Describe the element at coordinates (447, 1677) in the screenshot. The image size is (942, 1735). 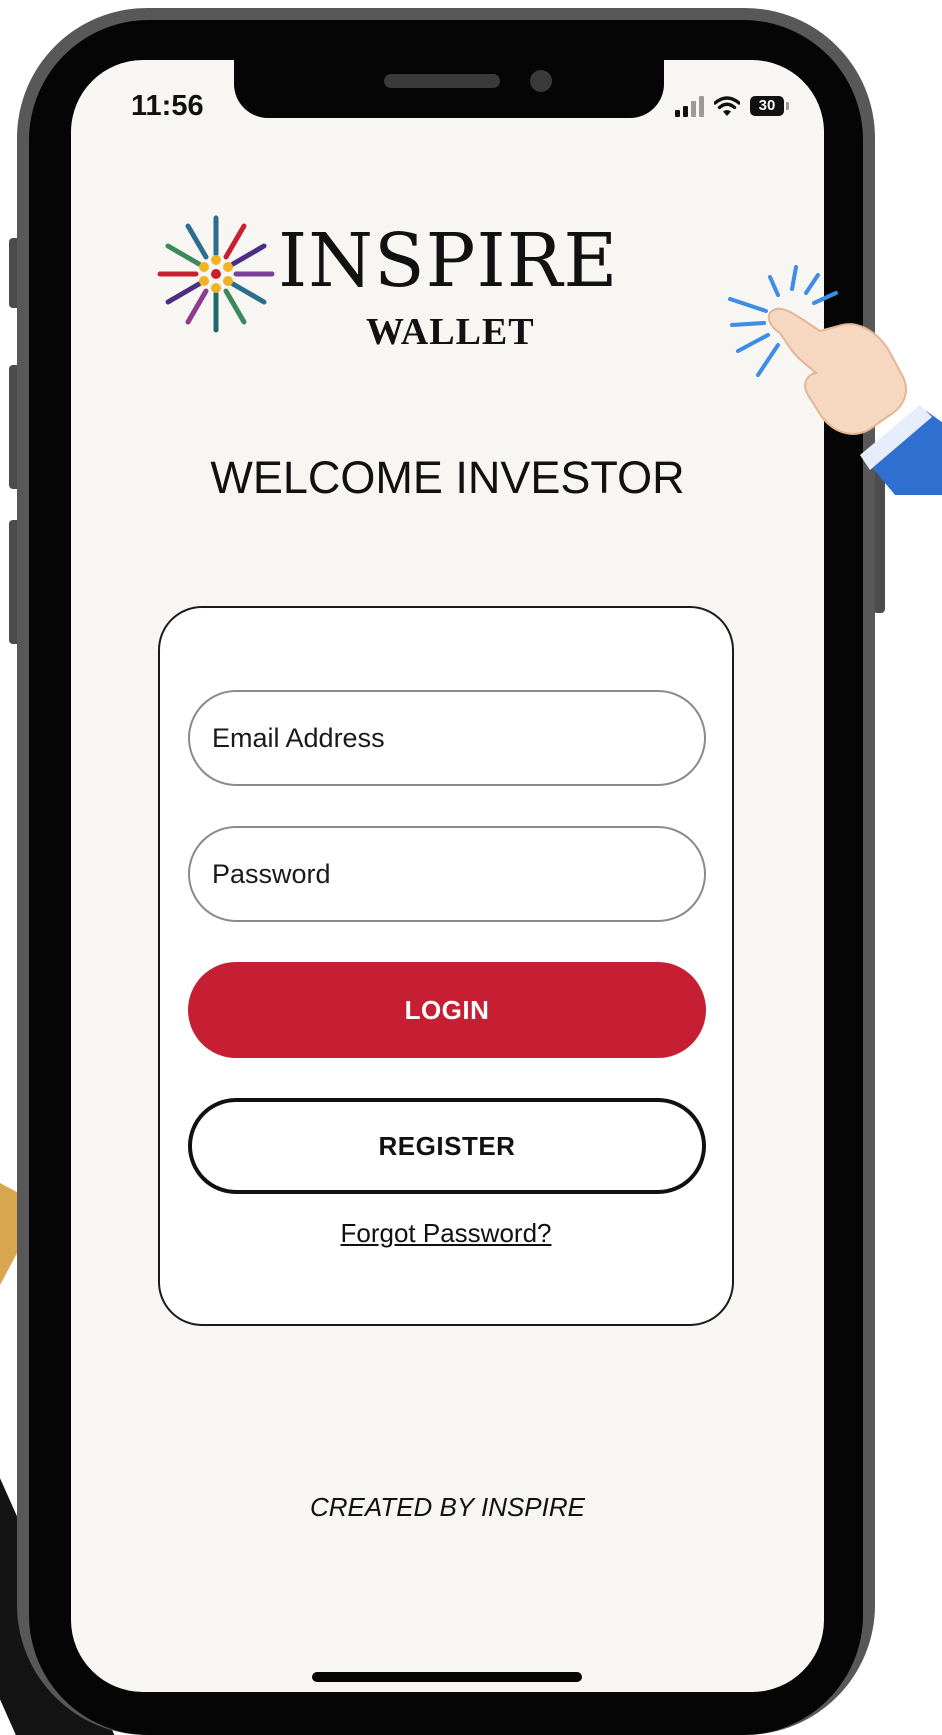
I see `home-indicator` at that location.